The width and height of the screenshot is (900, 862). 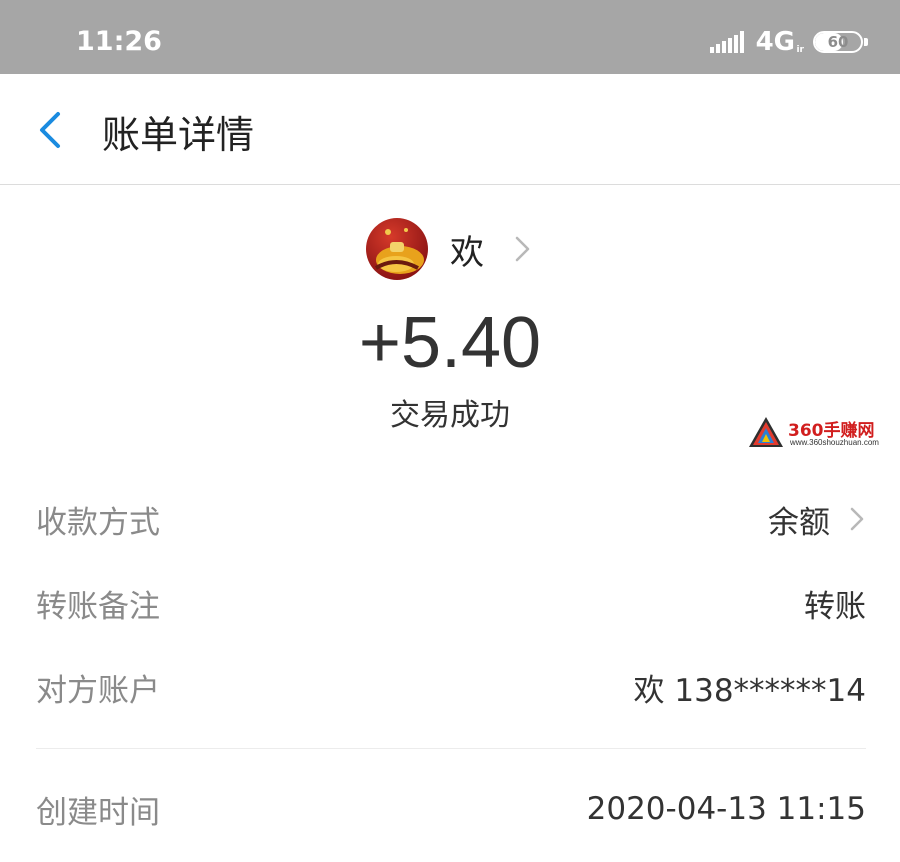 I want to click on remark-value: 转账, so click(x=835, y=606).